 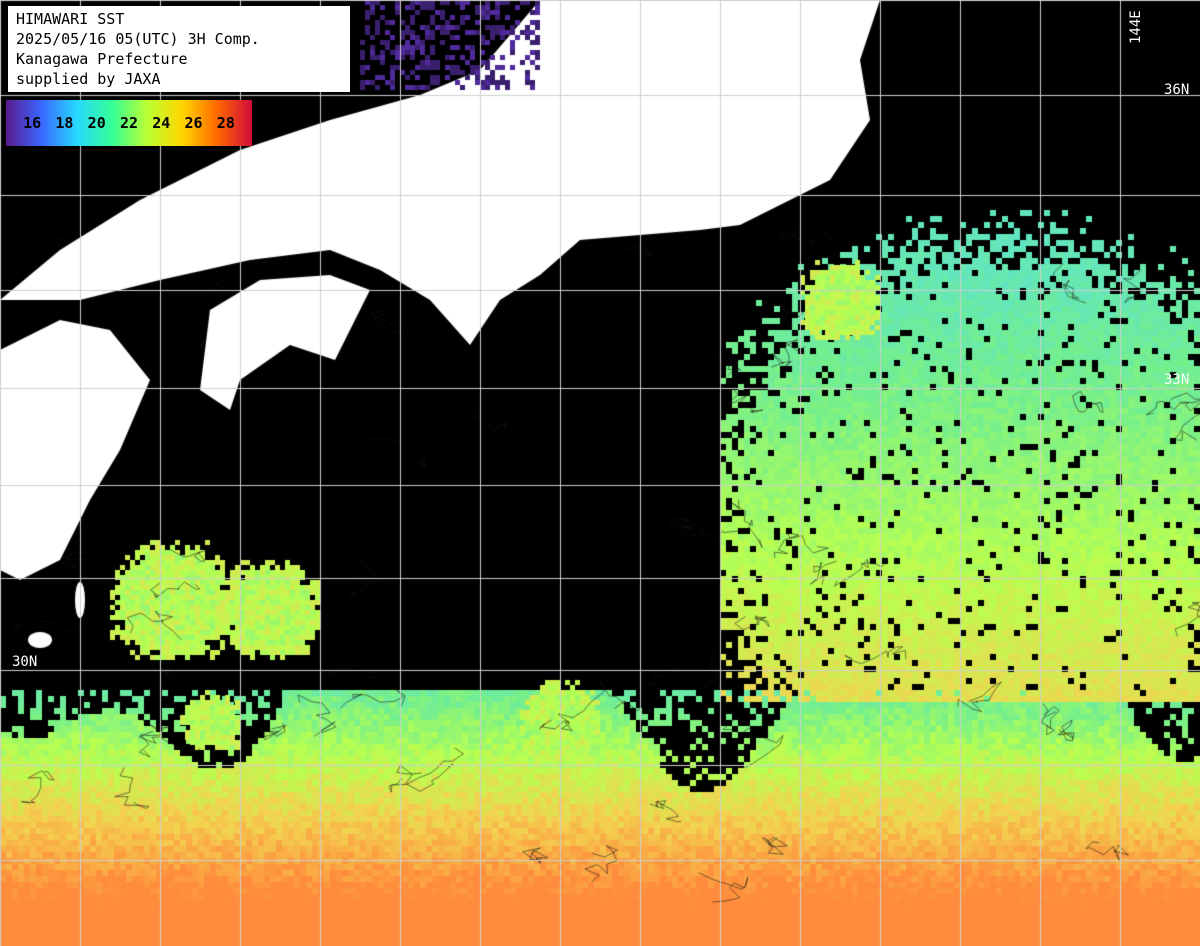 I want to click on colorbar-tick-16: 16, so click(x=32, y=123).